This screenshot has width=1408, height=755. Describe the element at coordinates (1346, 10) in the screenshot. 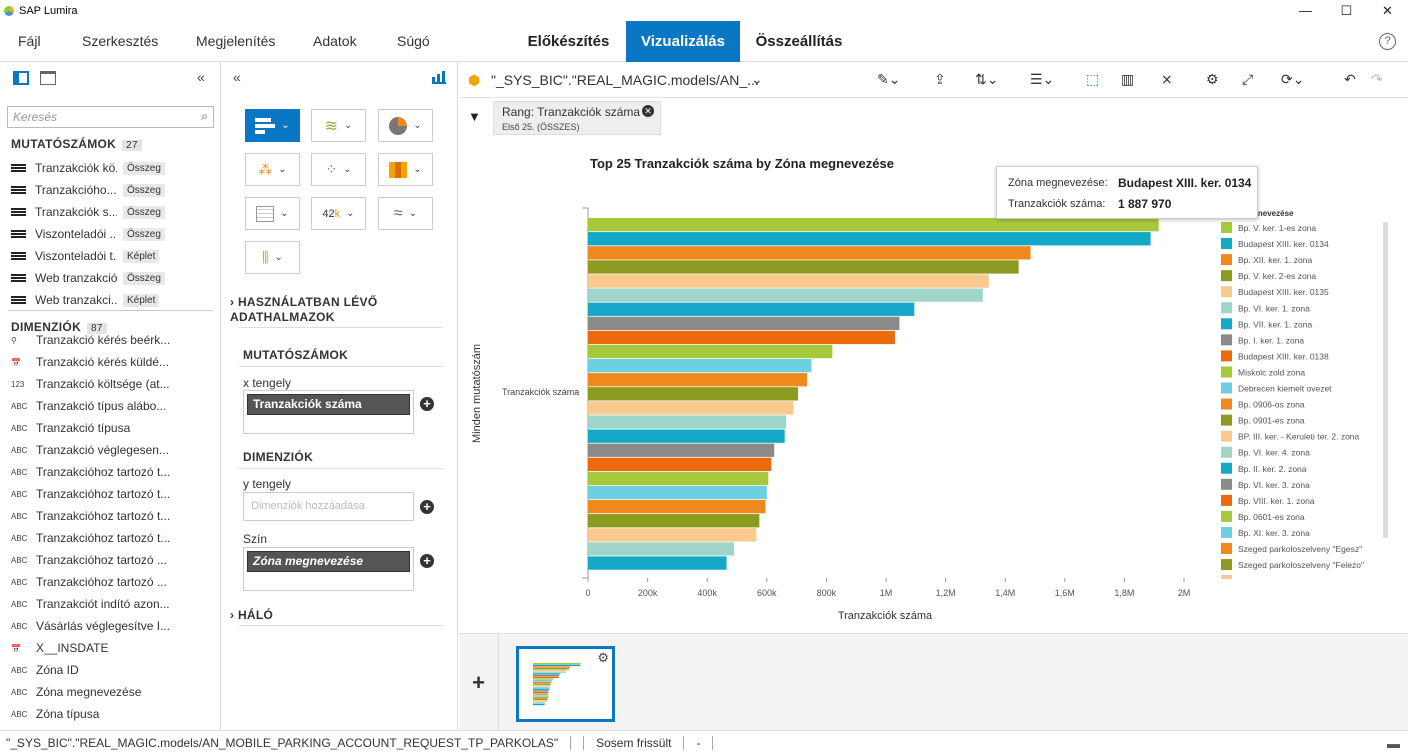

I see `maximize-icon: ☐` at that location.